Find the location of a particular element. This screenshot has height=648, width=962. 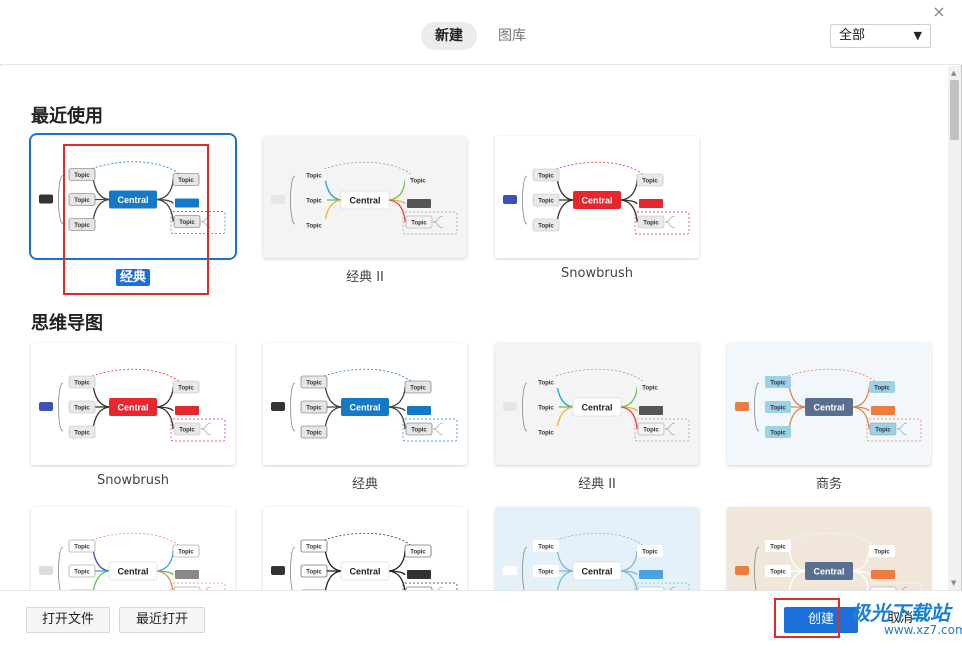

filter-select: 全部 ▼ is located at coordinates (880, 36).